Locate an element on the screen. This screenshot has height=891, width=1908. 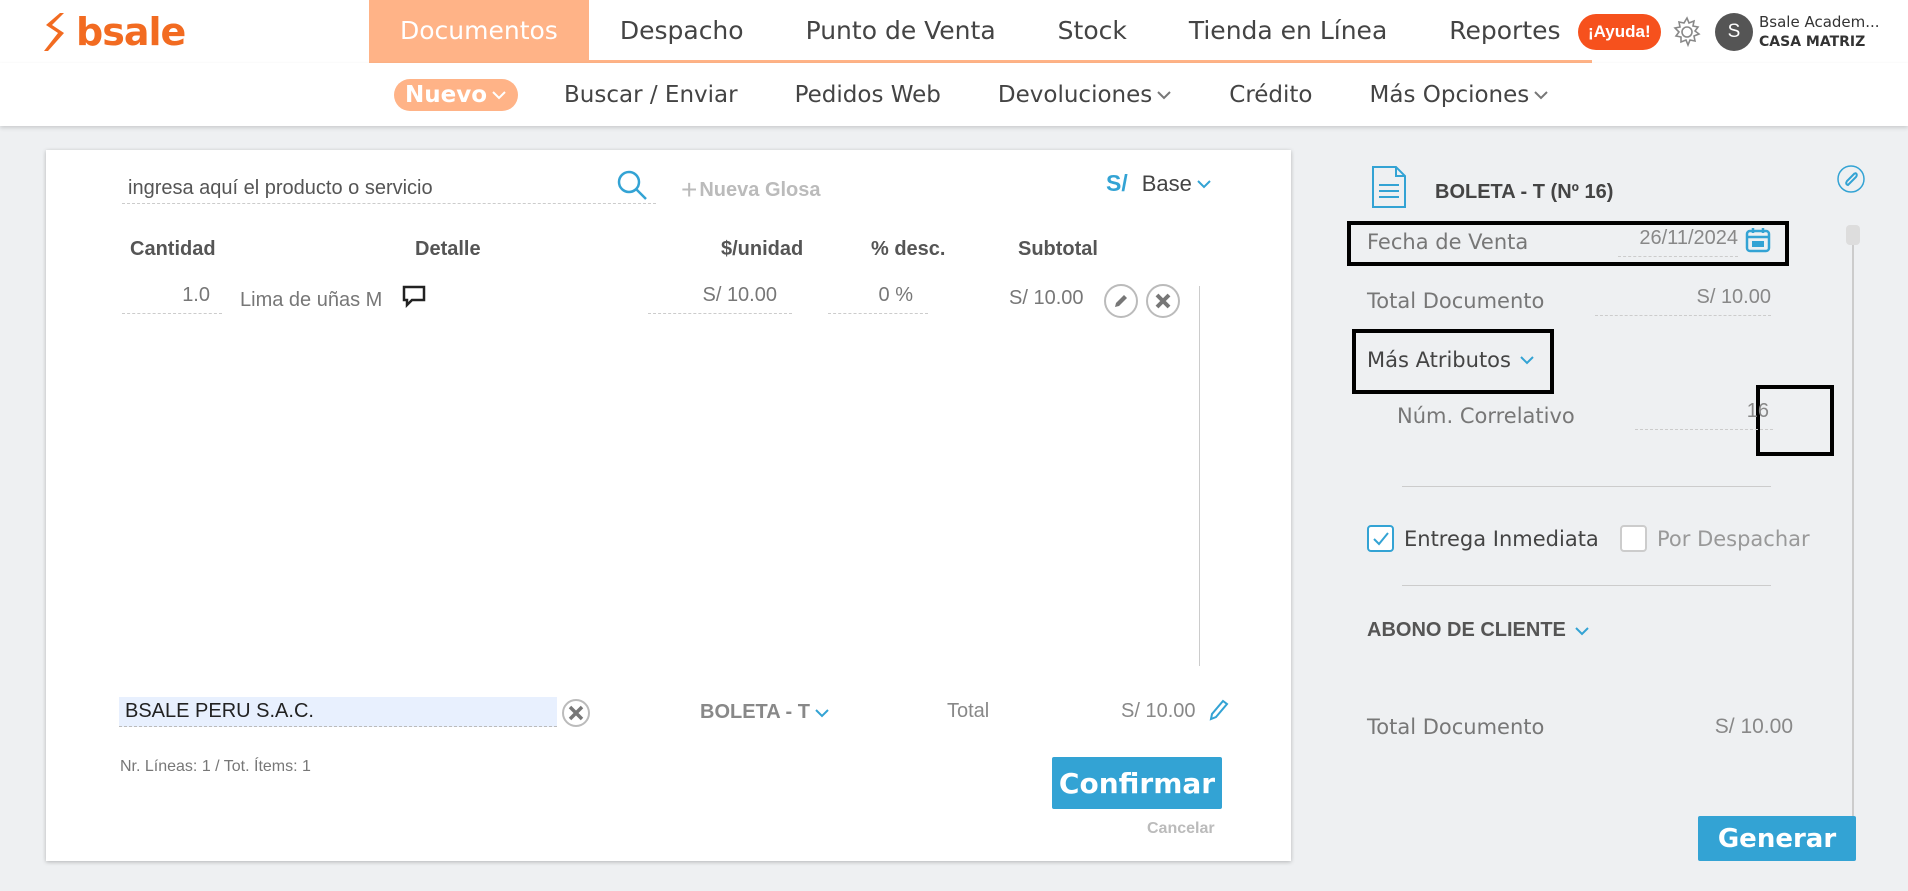
col-desc: % desc. is located at coordinates (908, 249).